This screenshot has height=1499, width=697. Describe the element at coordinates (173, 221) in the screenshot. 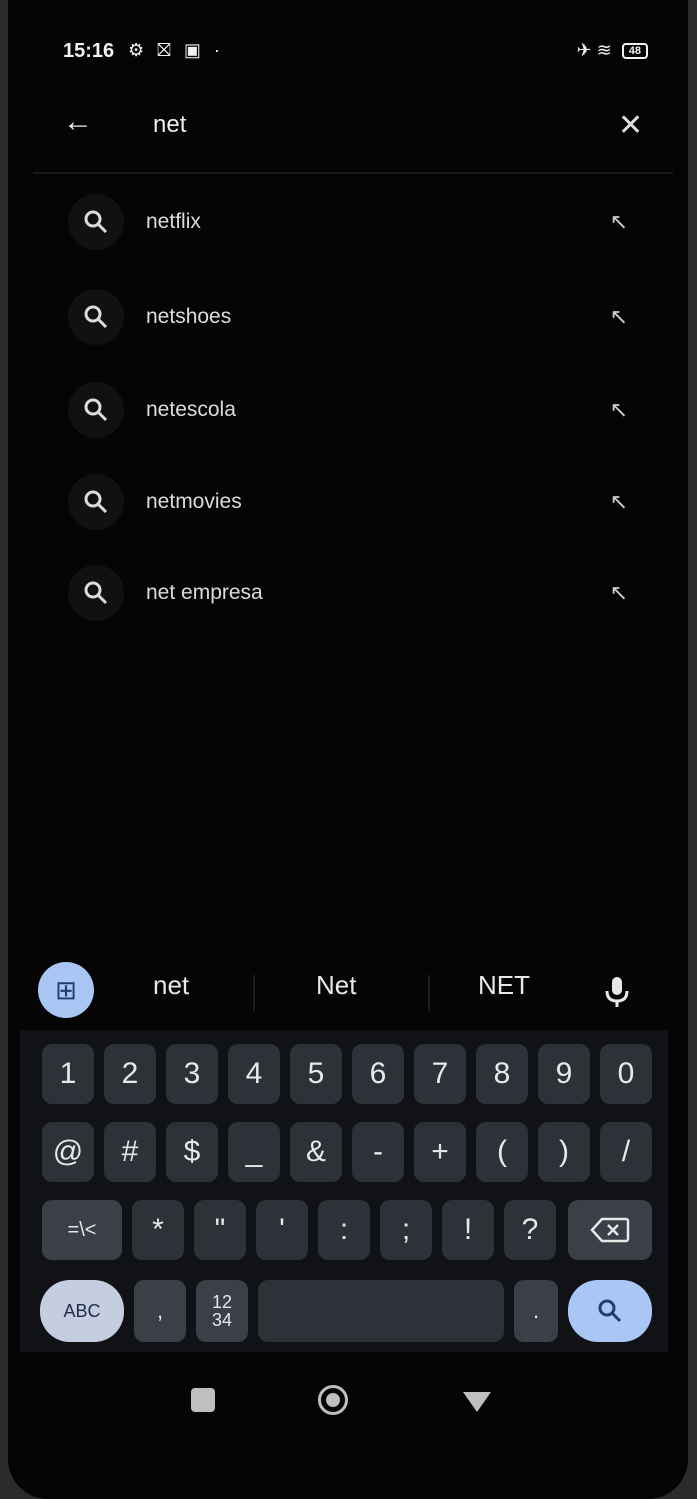

I see `suggestion-text: netflix` at that location.